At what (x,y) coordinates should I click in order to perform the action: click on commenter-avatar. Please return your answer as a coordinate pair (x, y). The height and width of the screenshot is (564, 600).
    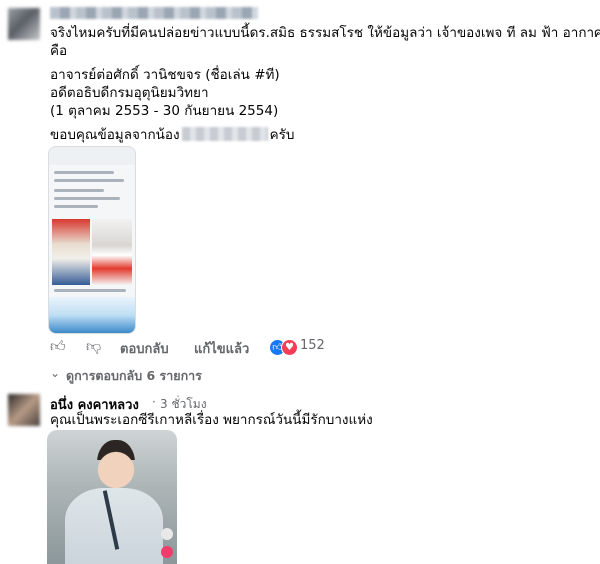
    Looking at the image, I should click on (24, 24).